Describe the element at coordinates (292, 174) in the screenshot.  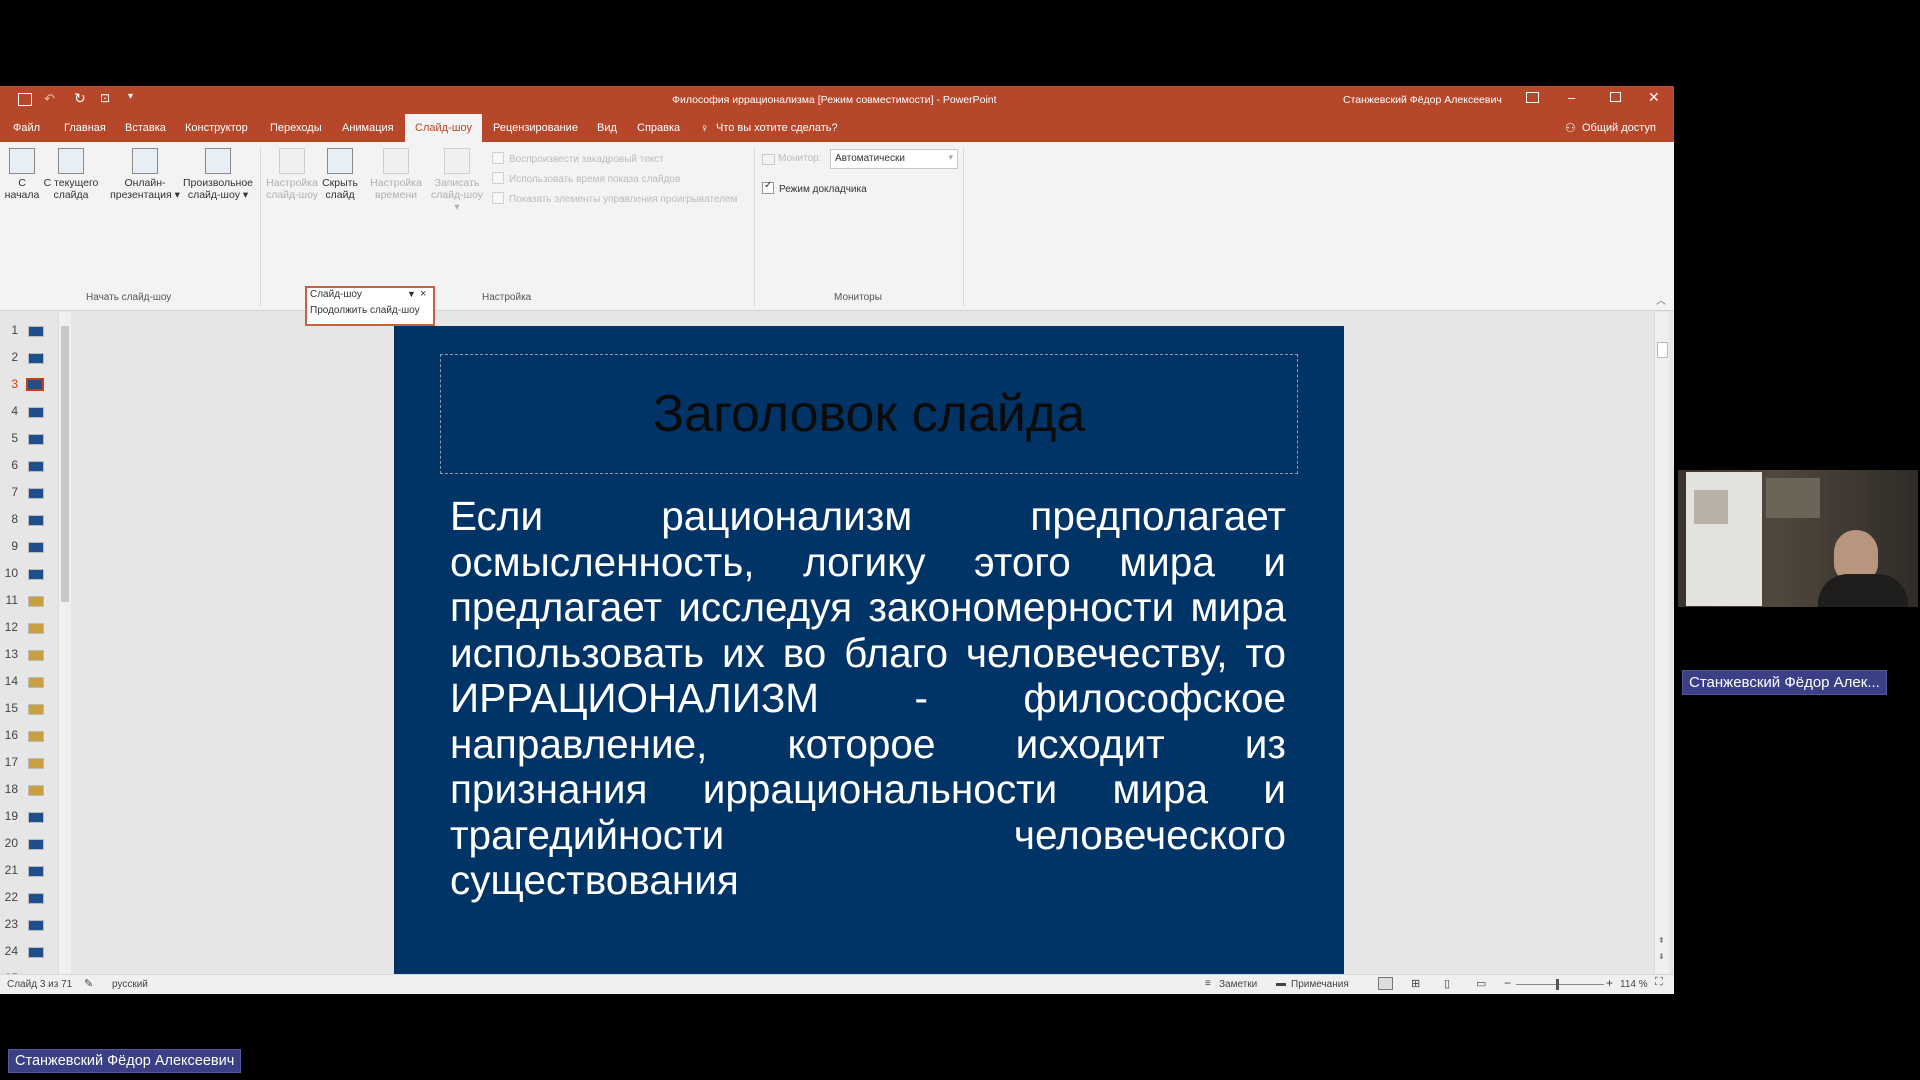
I see `setup-slideshow-button: Настройка слайд-шоу` at that location.